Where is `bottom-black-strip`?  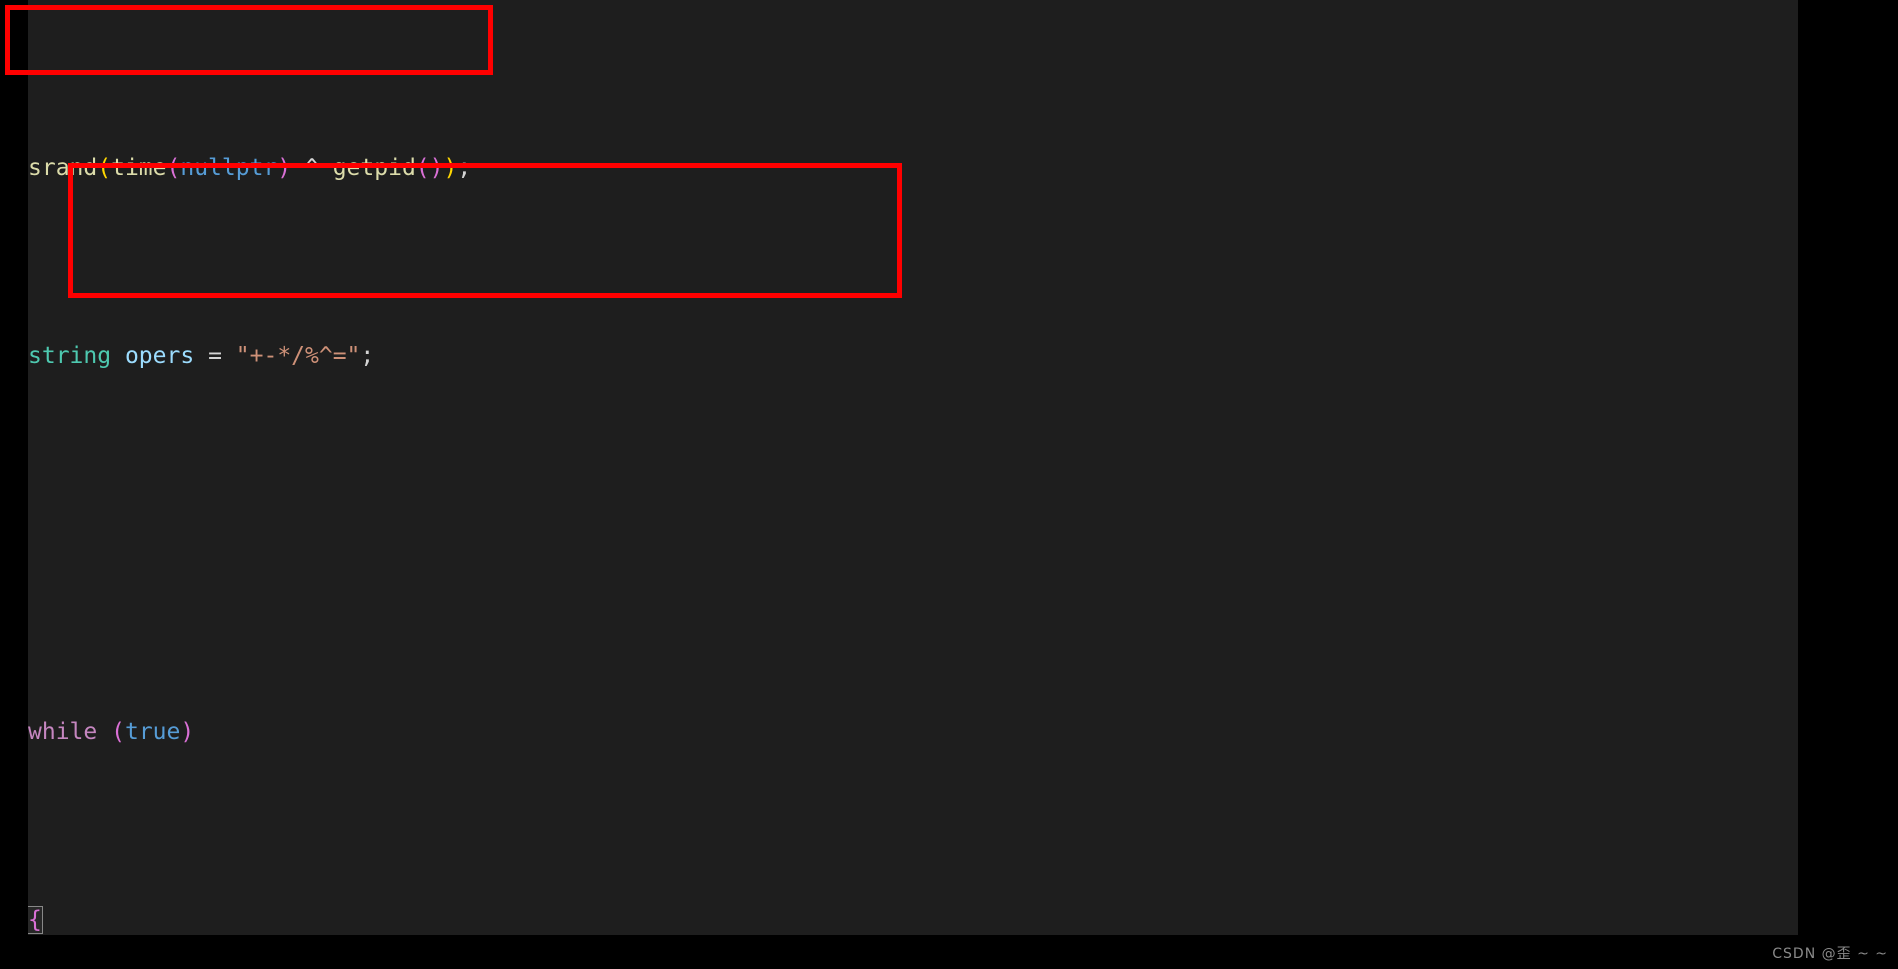
bottom-black-strip is located at coordinates (949, 952).